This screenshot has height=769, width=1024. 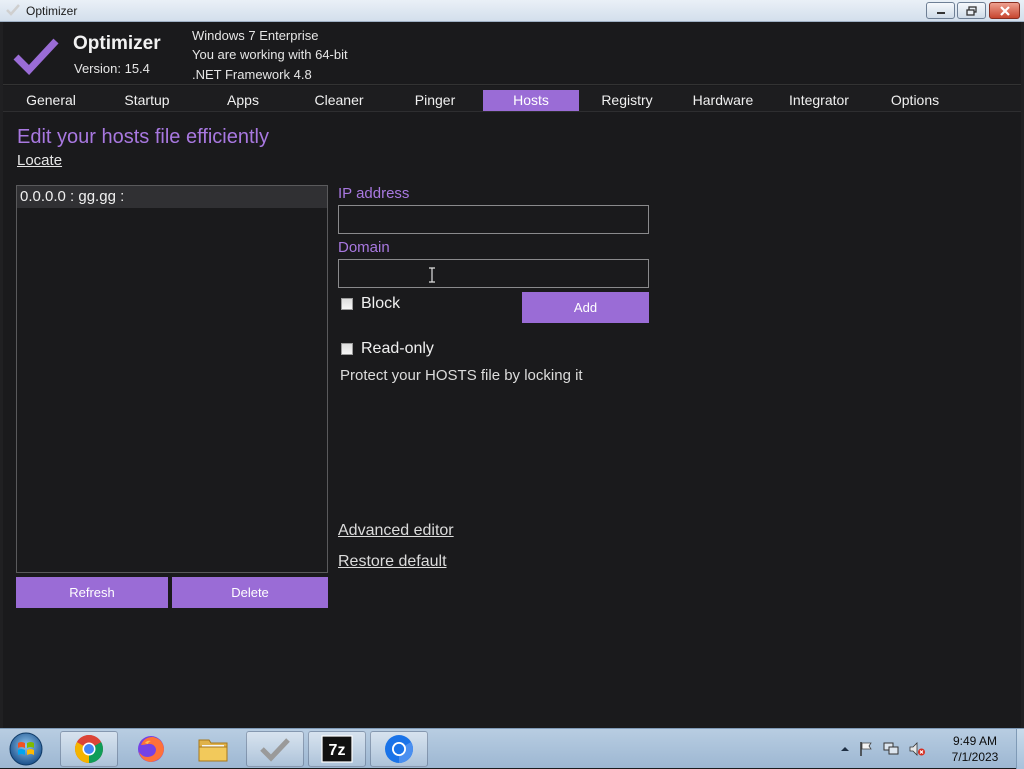 I want to click on maximize-button, so click(x=971, y=10).